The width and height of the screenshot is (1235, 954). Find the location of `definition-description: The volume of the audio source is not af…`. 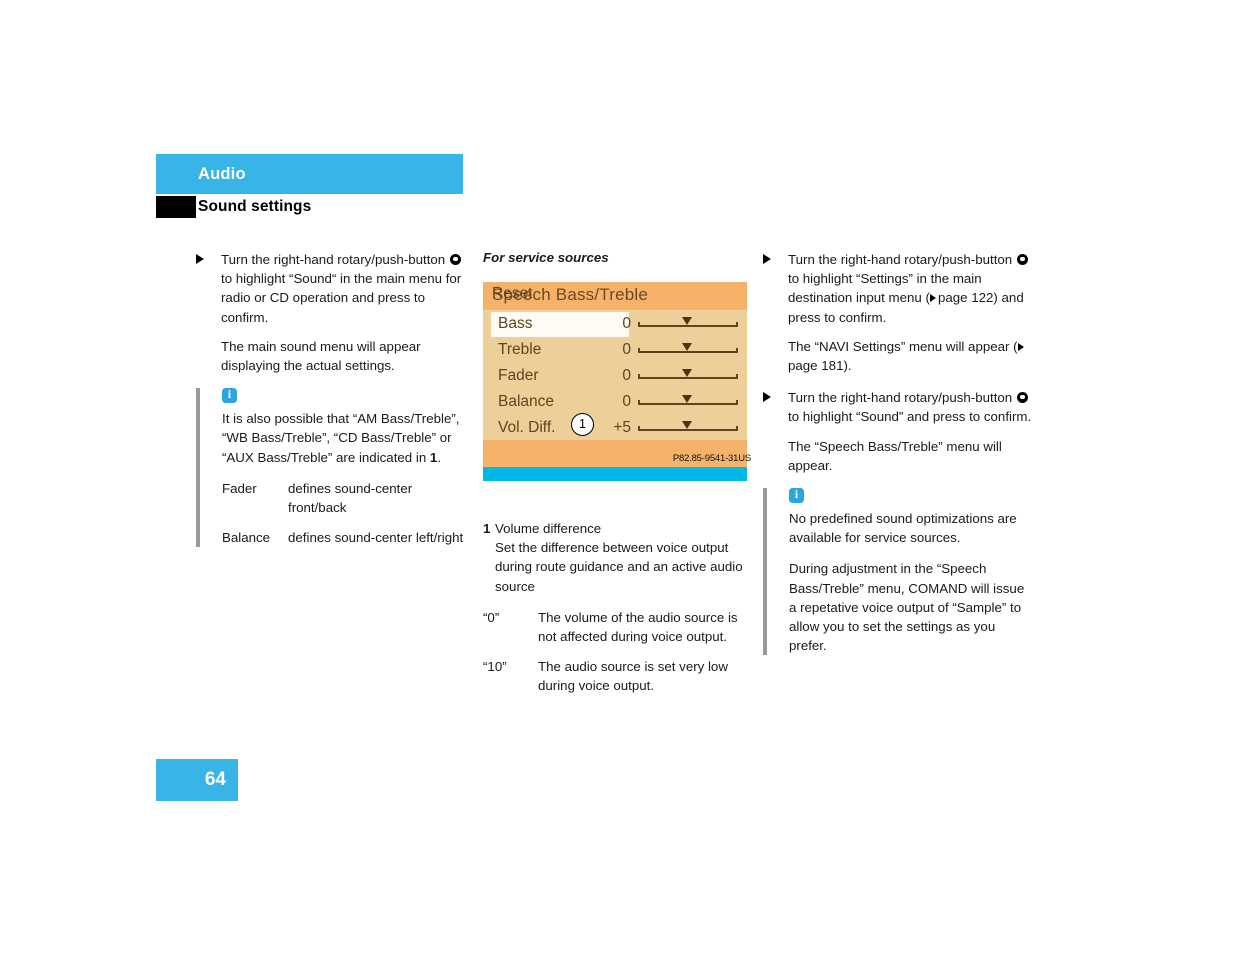

definition-description: The volume of the audio source is not af… is located at coordinates (638, 627).